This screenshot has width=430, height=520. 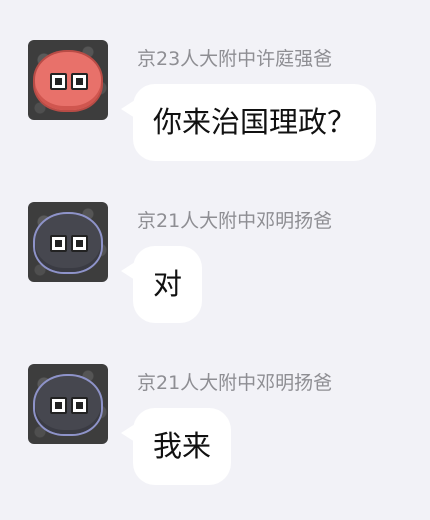 What do you see at coordinates (235, 59) in the screenshot?
I see `sender-name: 京23人大附中许庭强爸` at bounding box center [235, 59].